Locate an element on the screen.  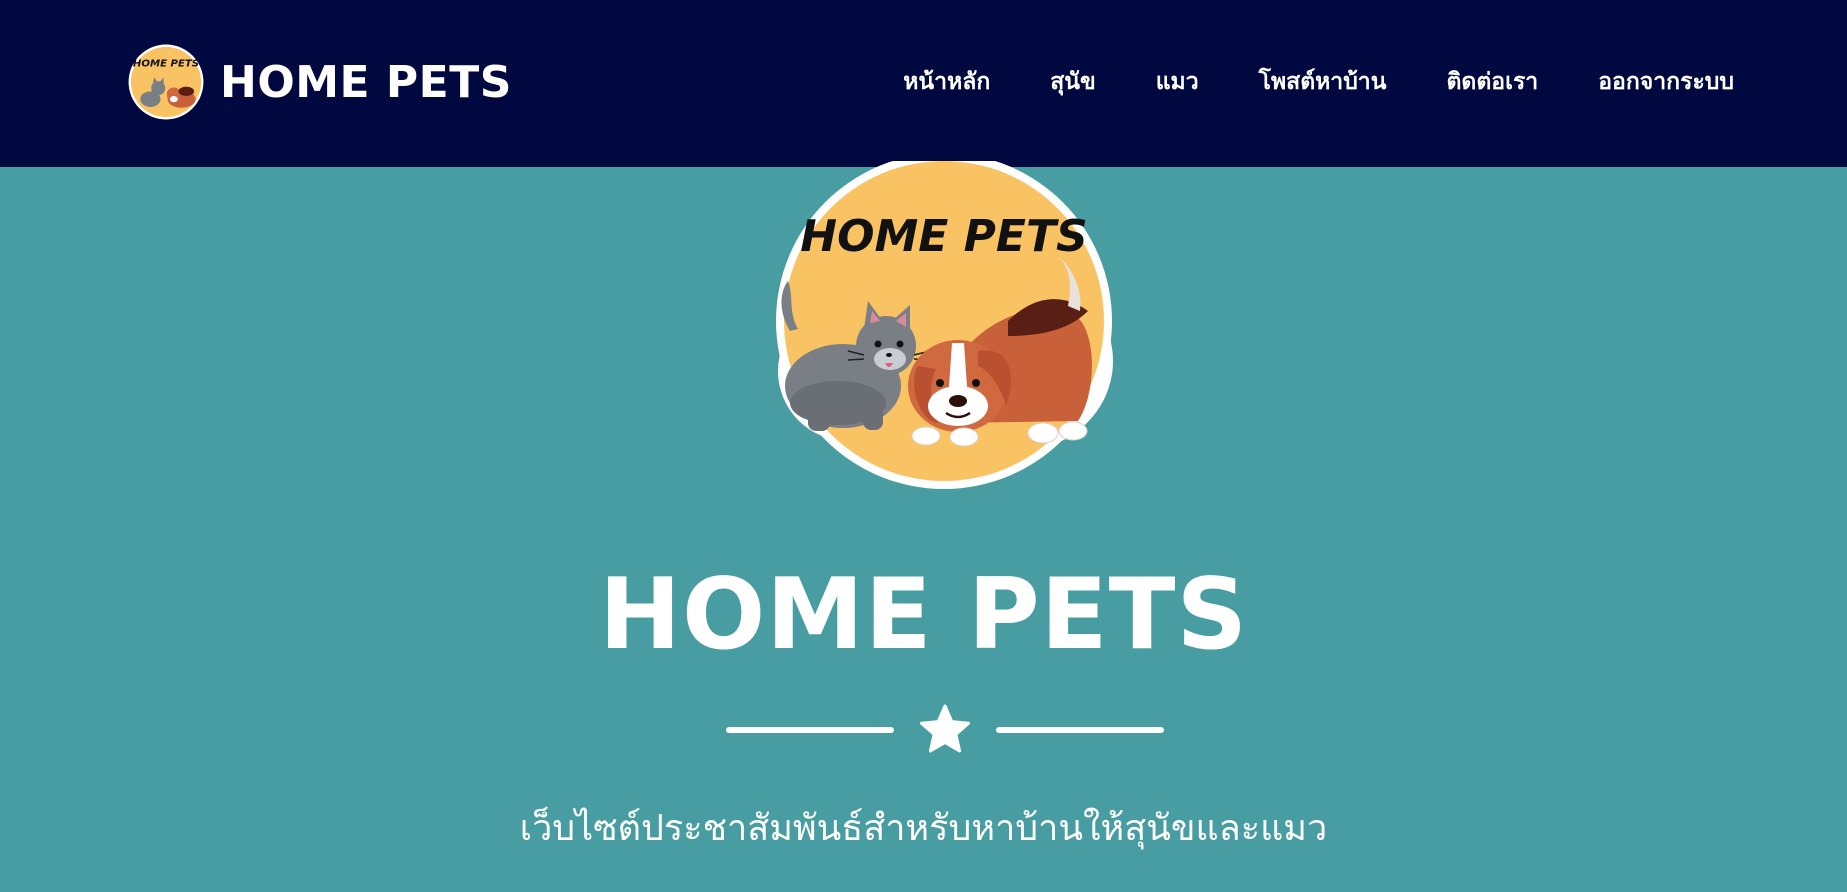
hero-divider is located at coordinates (945, 731).